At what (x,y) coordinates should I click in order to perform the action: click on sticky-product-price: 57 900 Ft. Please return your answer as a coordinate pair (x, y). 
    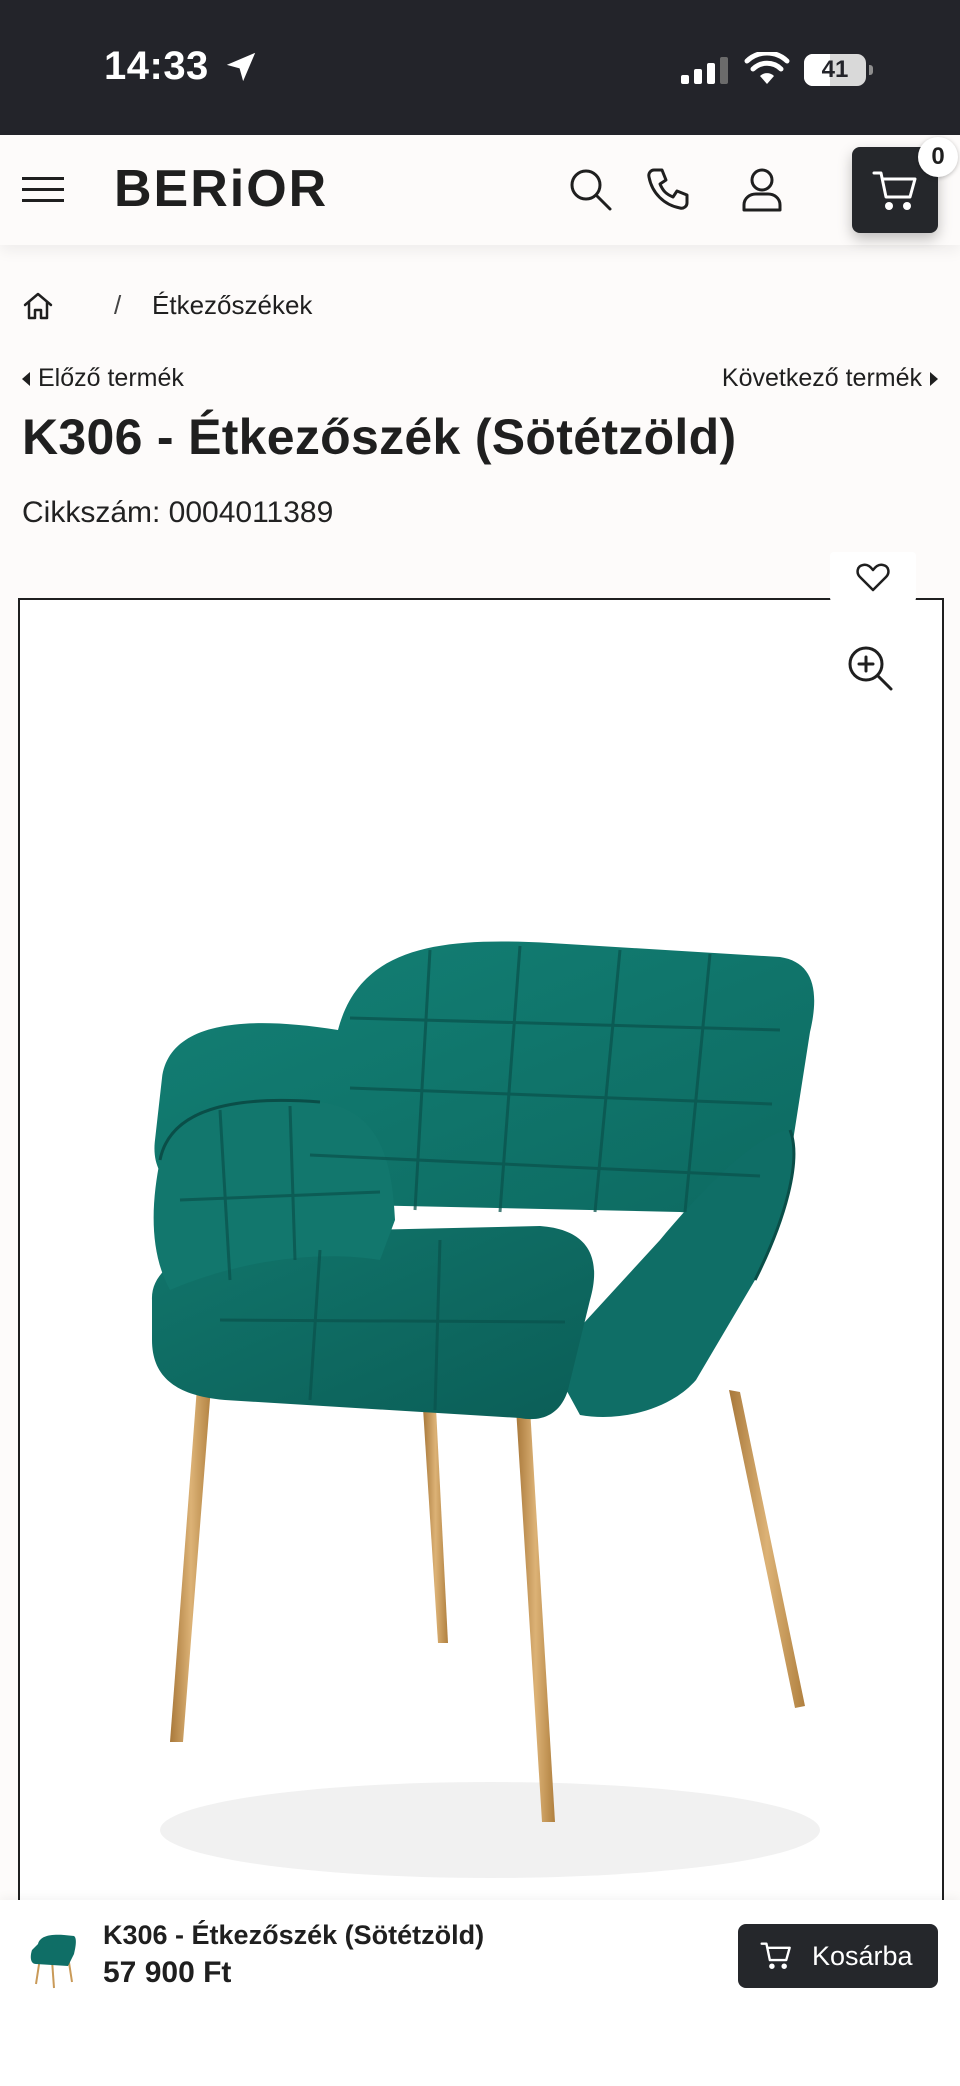
    Looking at the image, I should click on (167, 1972).